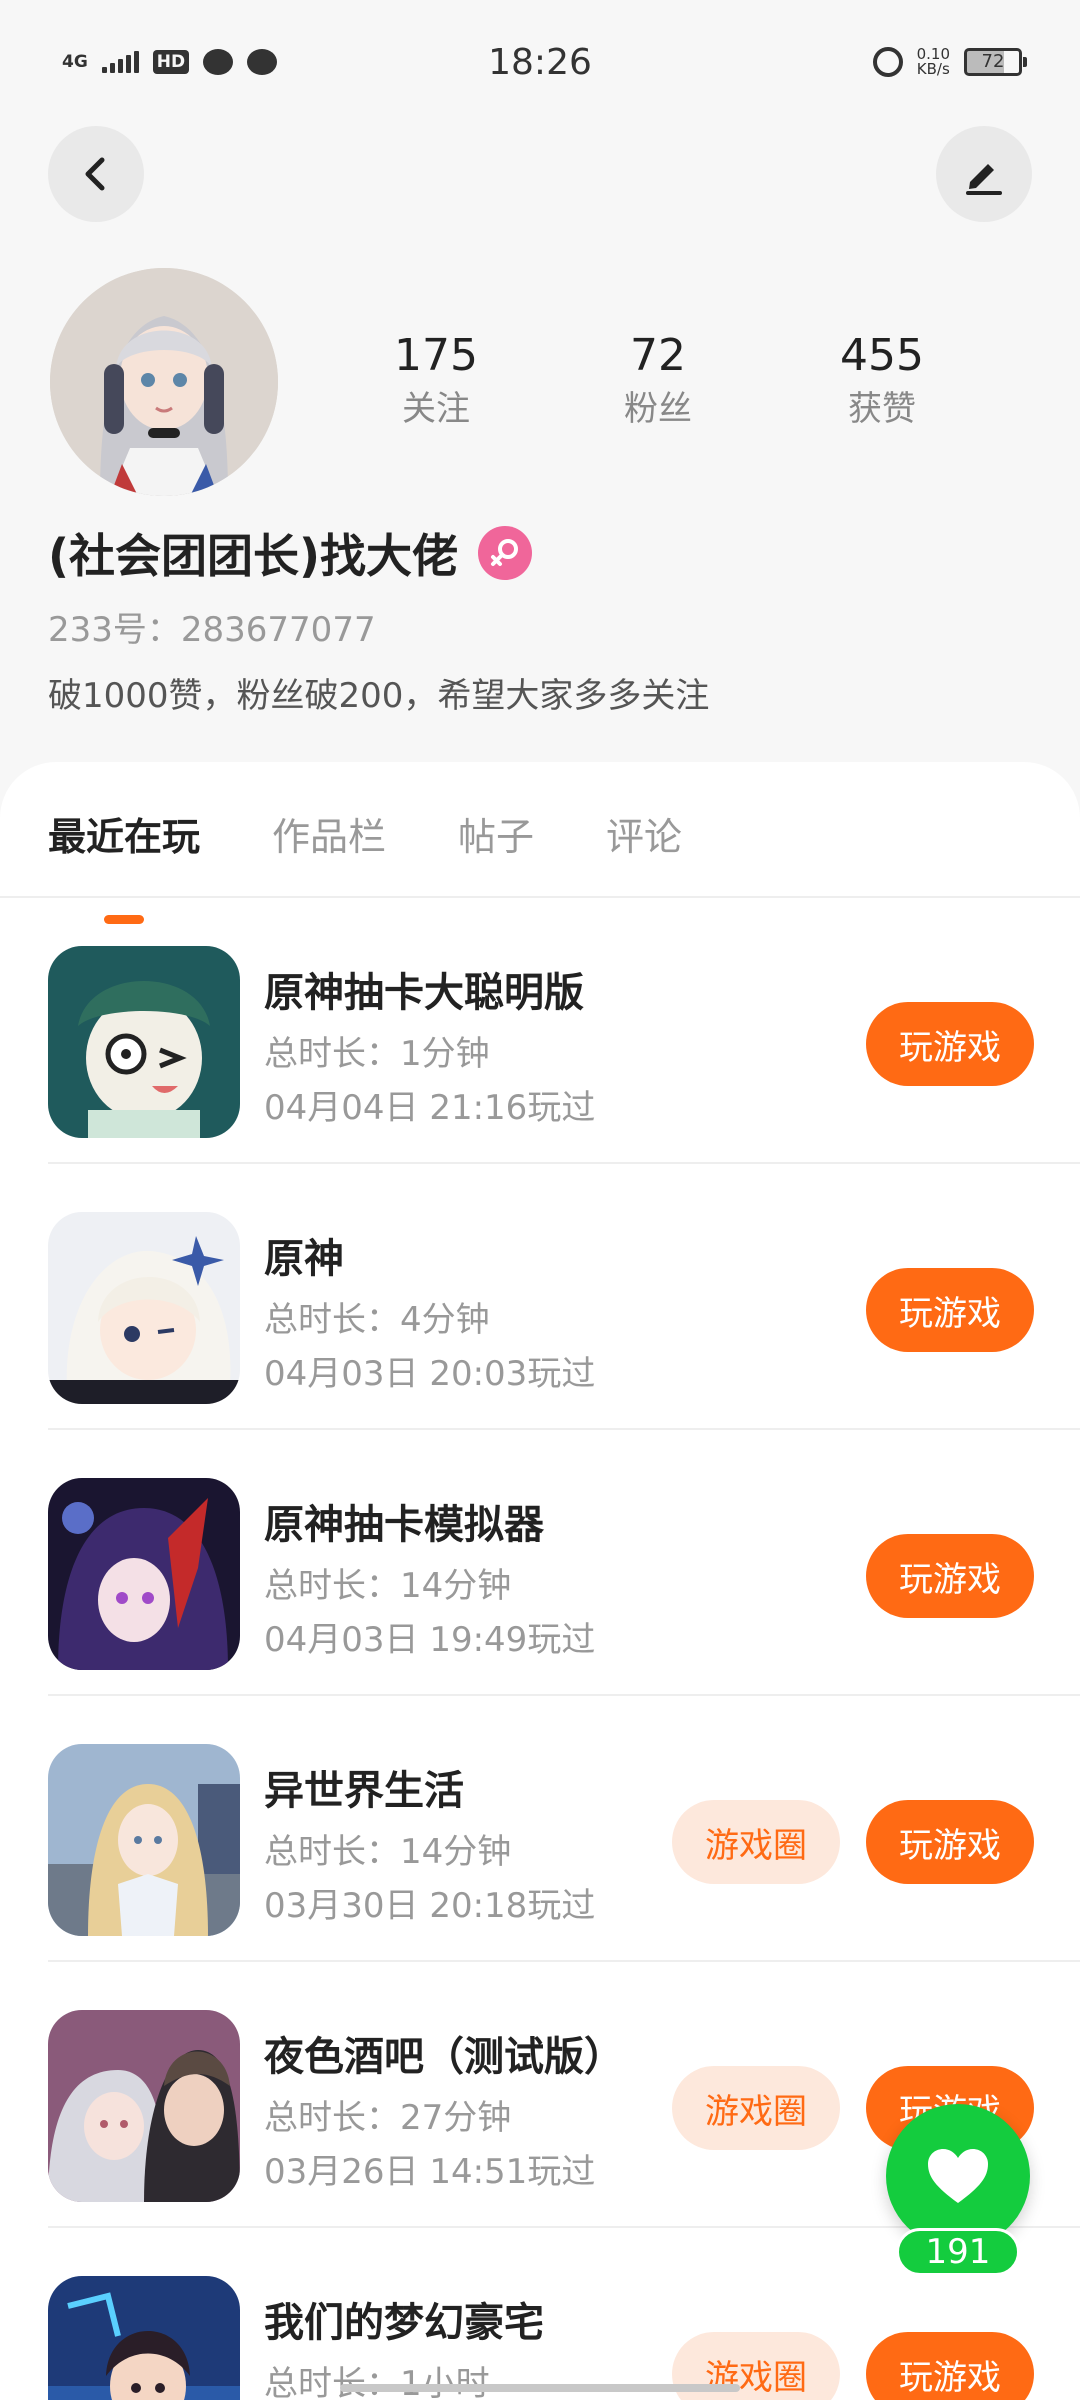  I want to click on hd-badge: HD, so click(171, 62).